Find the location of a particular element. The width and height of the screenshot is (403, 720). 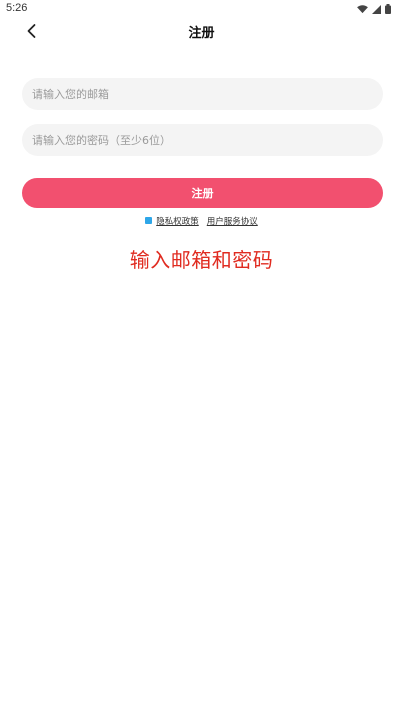

email-input is located at coordinates (202, 94).